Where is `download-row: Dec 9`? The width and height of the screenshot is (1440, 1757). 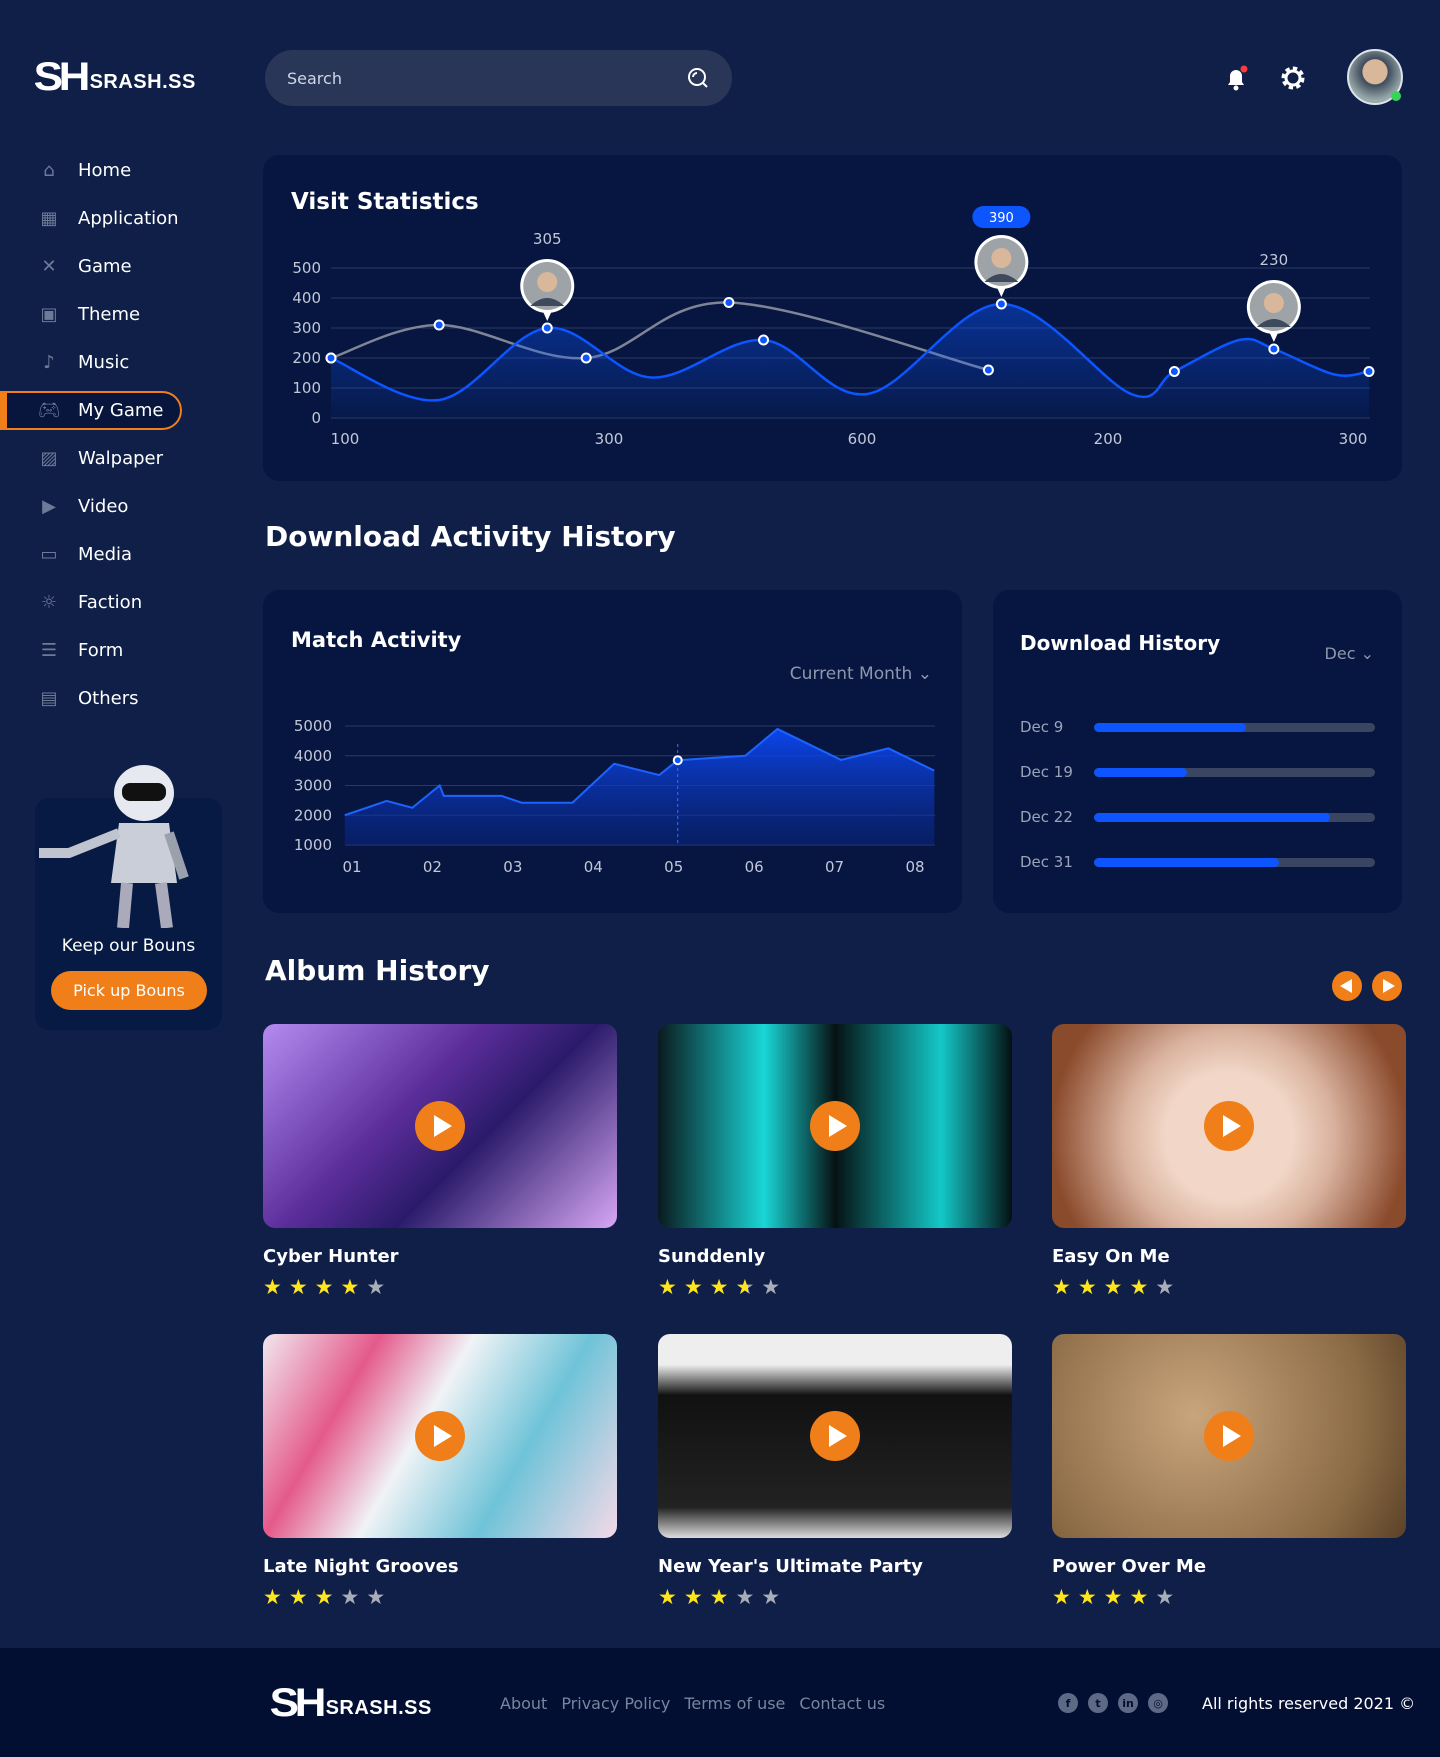
download-row: Dec 9 is located at coordinates (1197, 727).